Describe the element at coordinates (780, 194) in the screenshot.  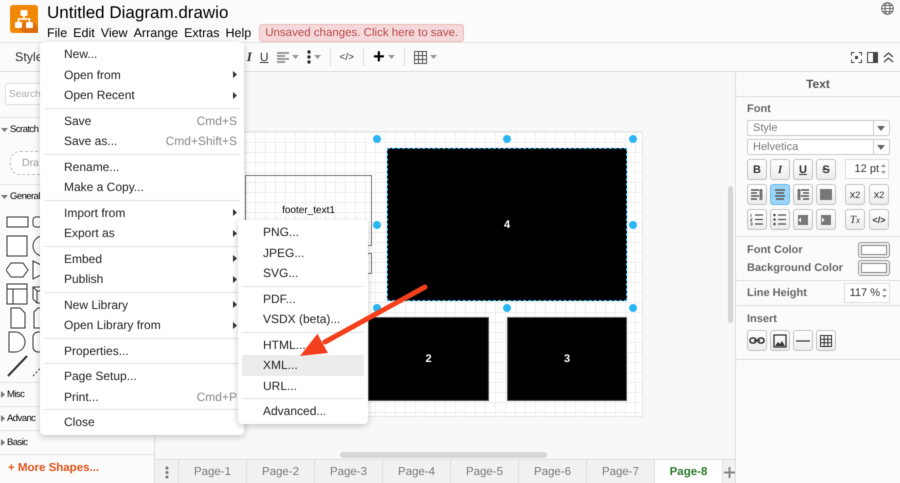
I see `align-center-button` at that location.